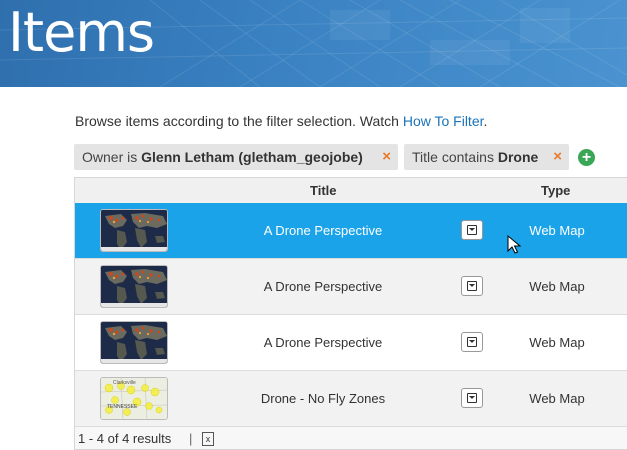 This screenshot has width=627, height=450. What do you see at coordinates (323, 190) in the screenshot?
I see `column-header-title: Title` at bounding box center [323, 190].